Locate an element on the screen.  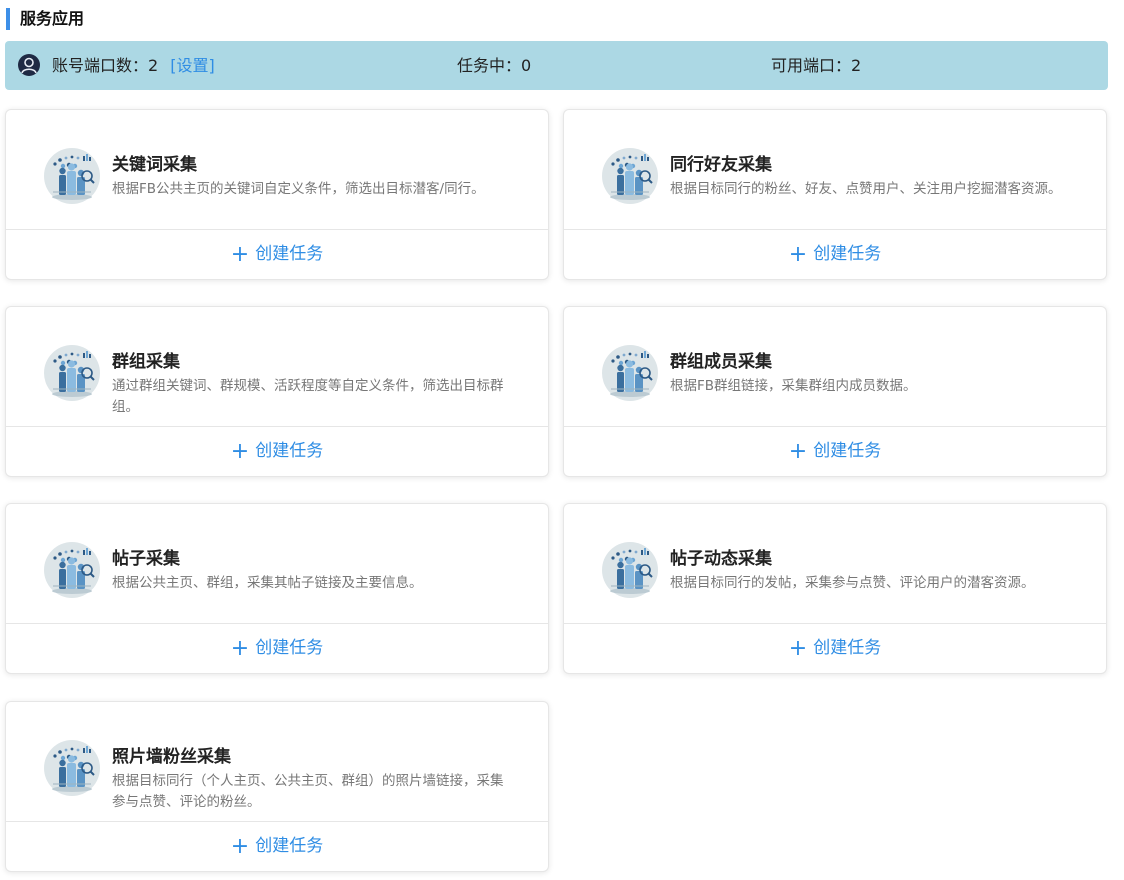
tasks-value: 0 is located at coordinates (526, 65).